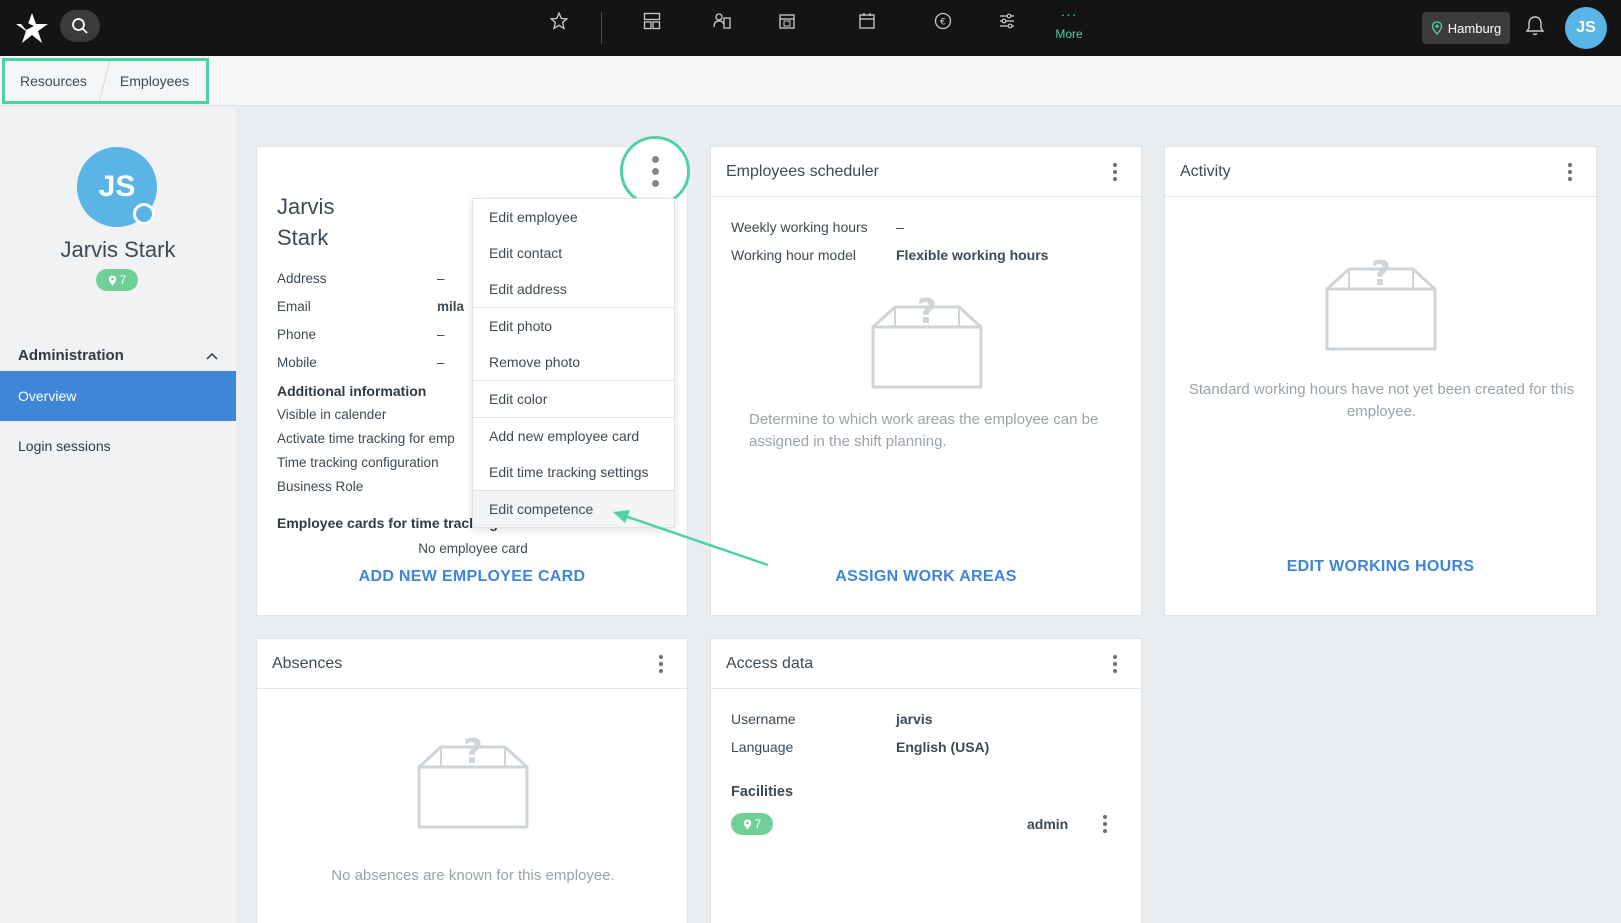 The image size is (1621, 923). What do you see at coordinates (1380, 567) in the screenshot?
I see `edit-working-hours-link: EDIT WORKING HOURS` at bounding box center [1380, 567].